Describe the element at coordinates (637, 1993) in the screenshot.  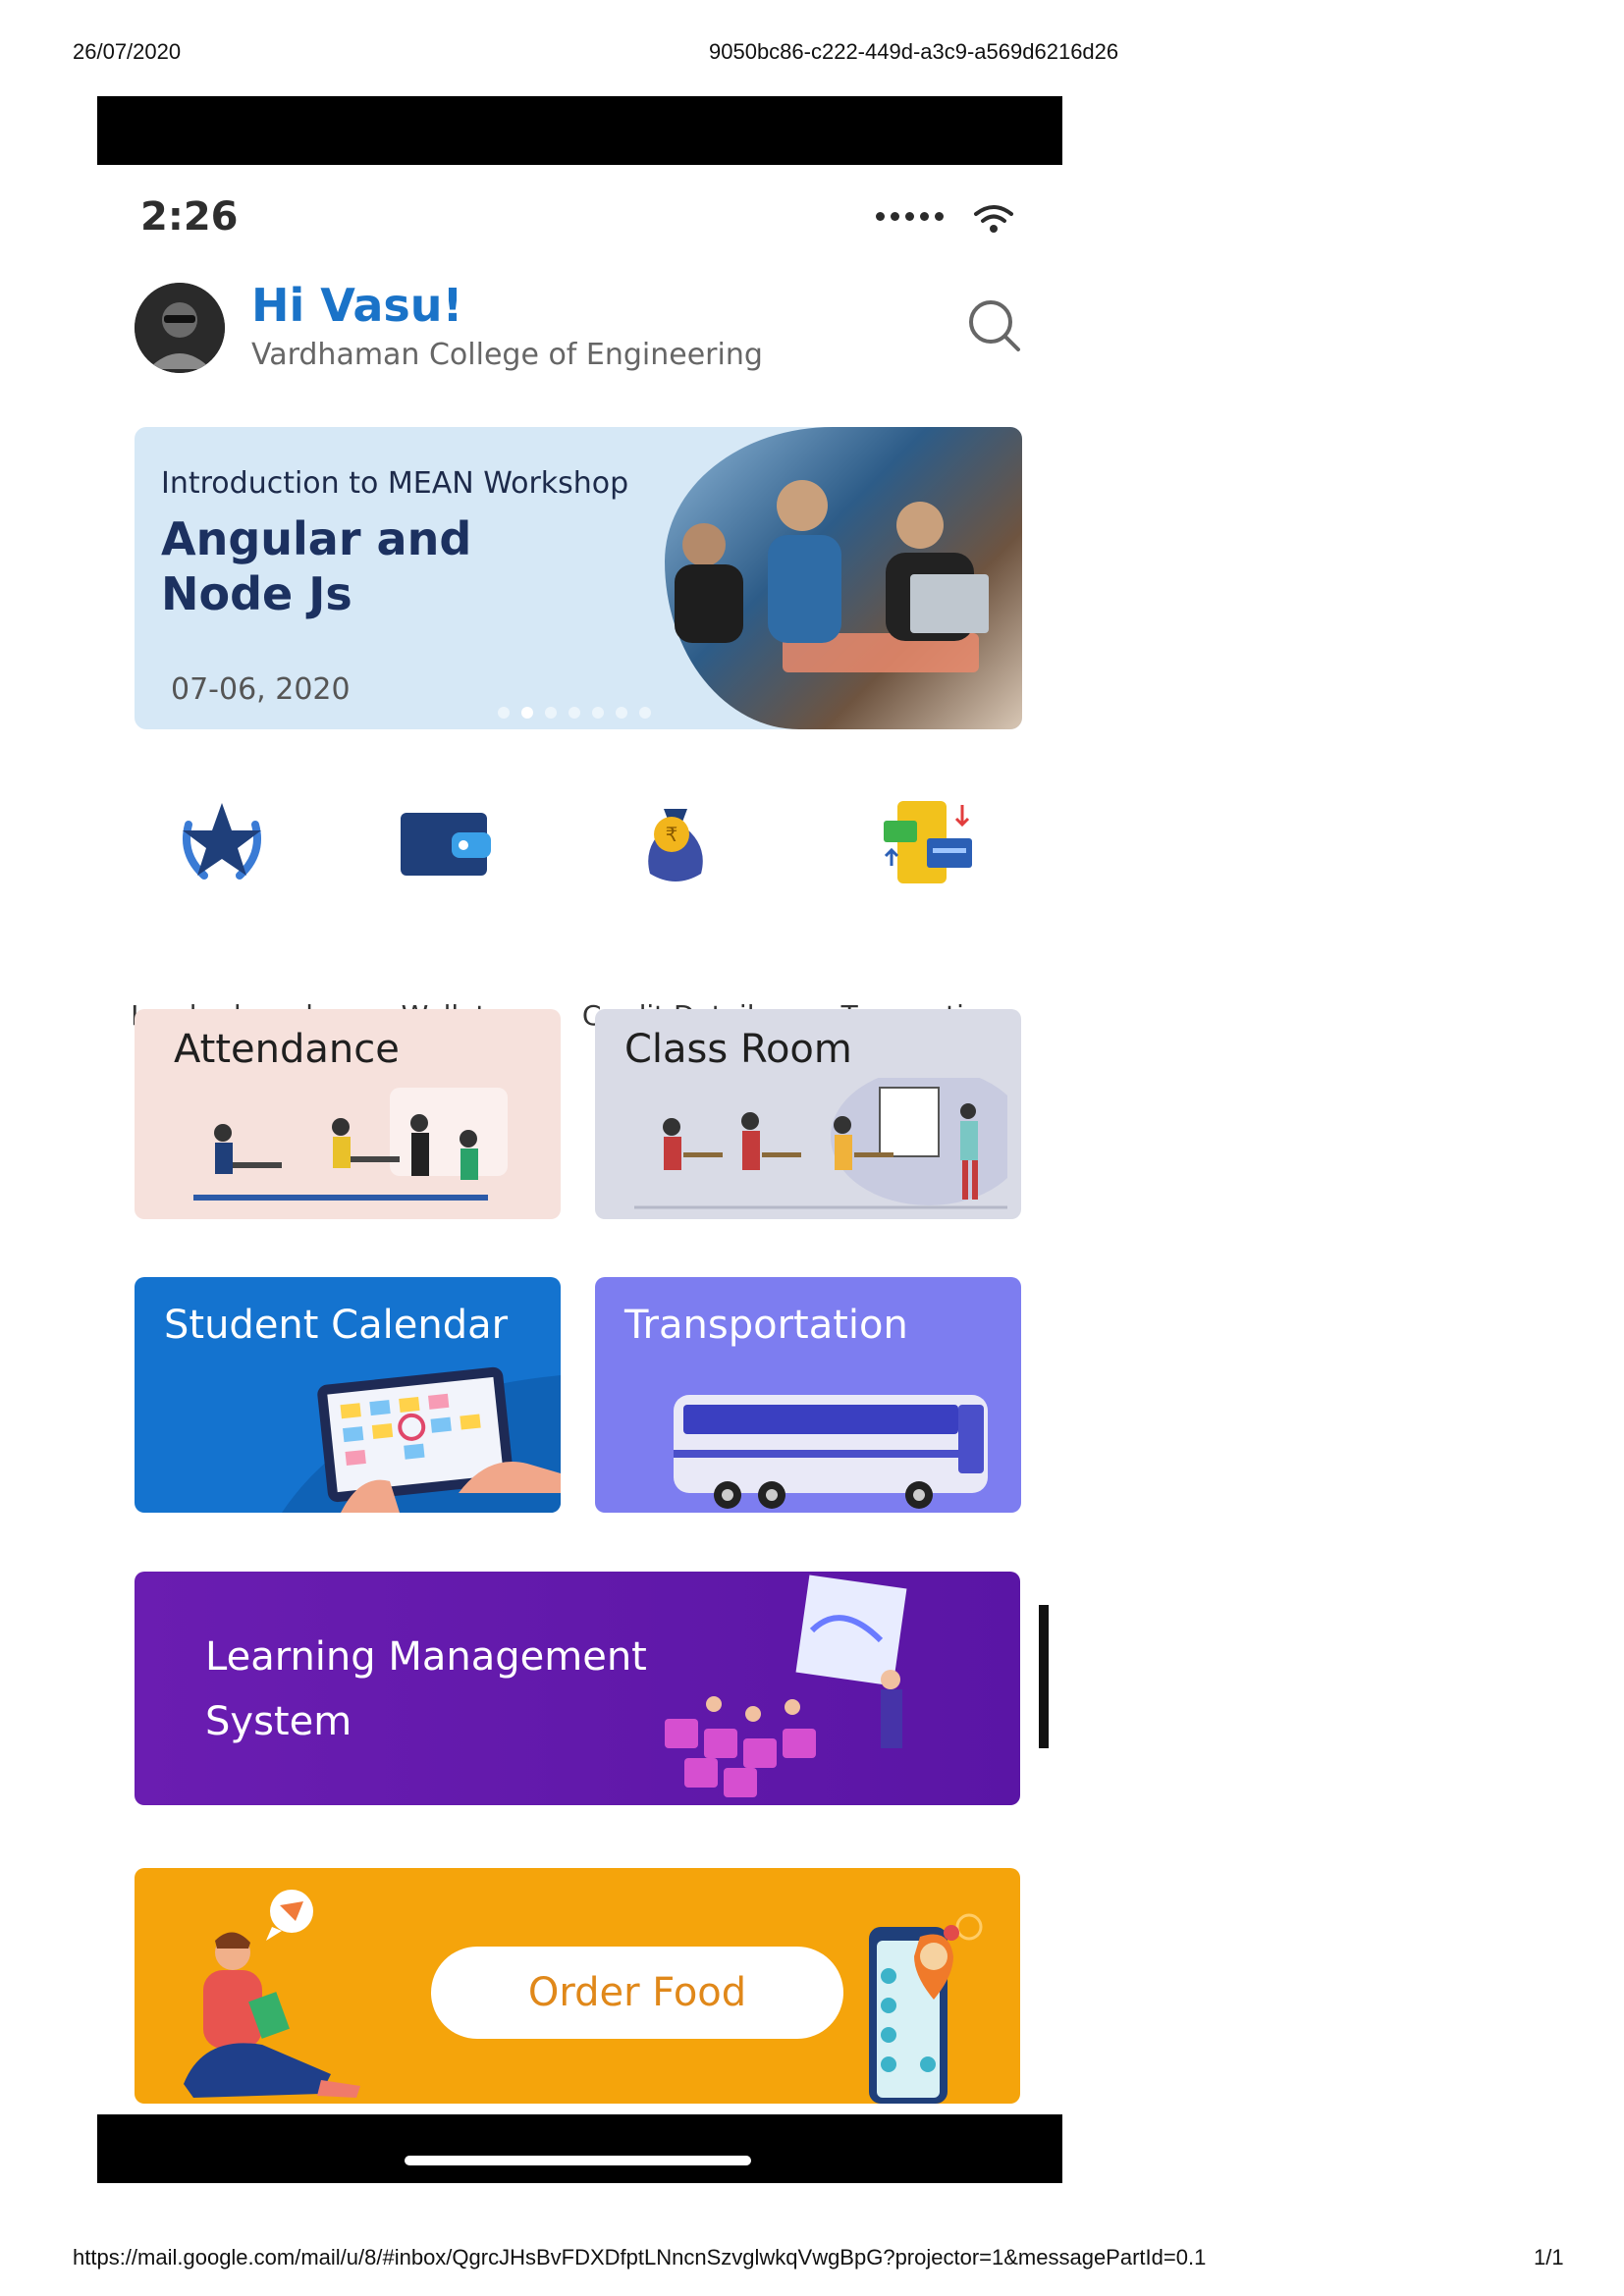
I see `order-food-button: Order Food` at that location.